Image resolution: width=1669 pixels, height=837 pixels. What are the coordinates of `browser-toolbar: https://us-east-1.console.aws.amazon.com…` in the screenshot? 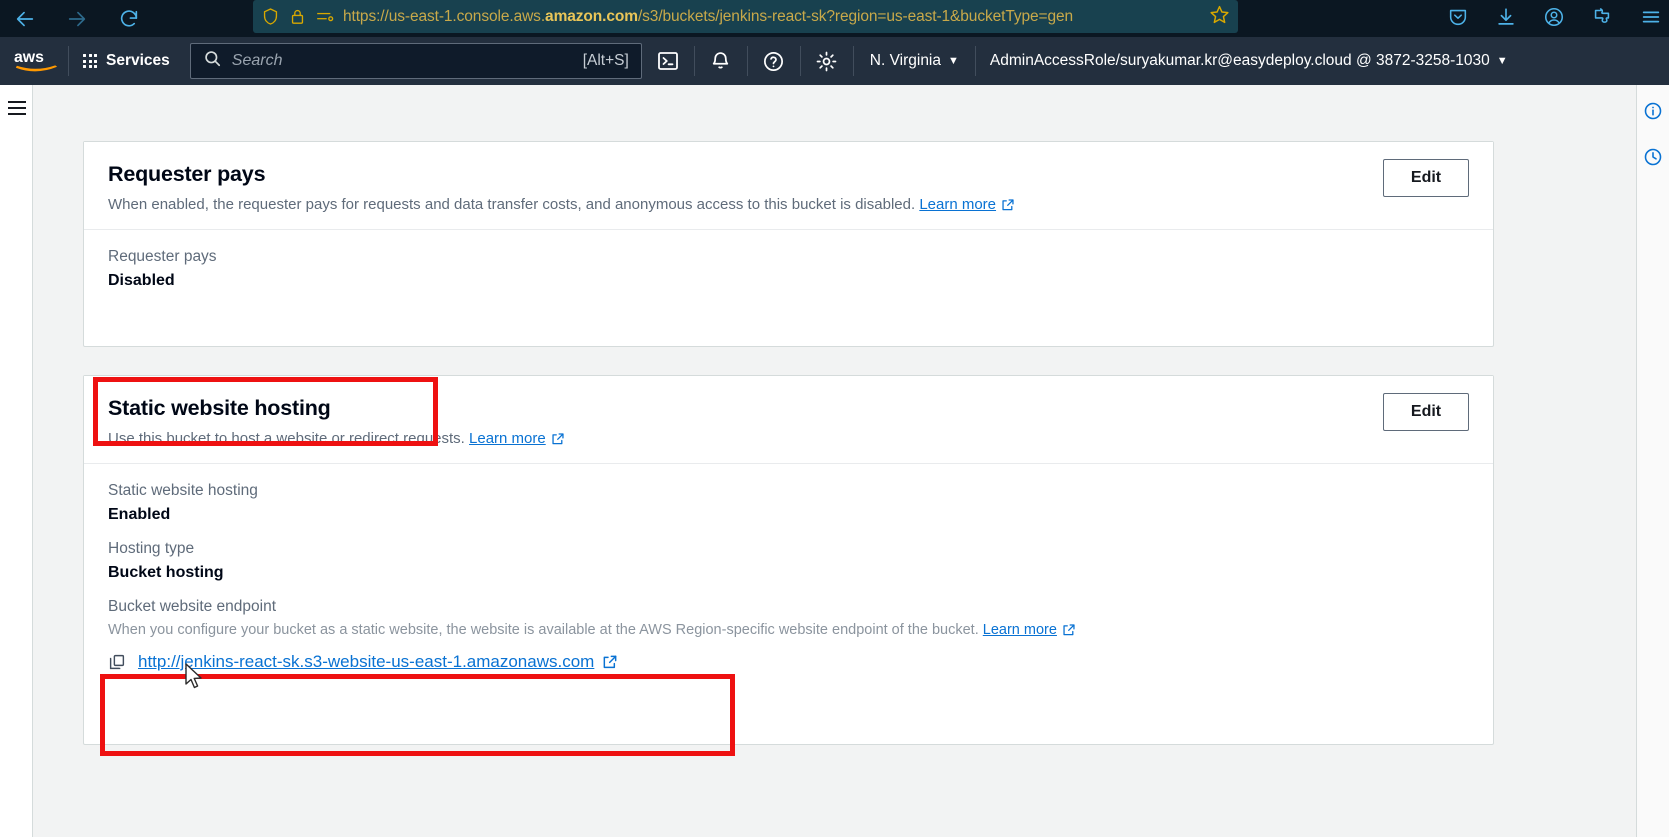 It's located at (834, 18).